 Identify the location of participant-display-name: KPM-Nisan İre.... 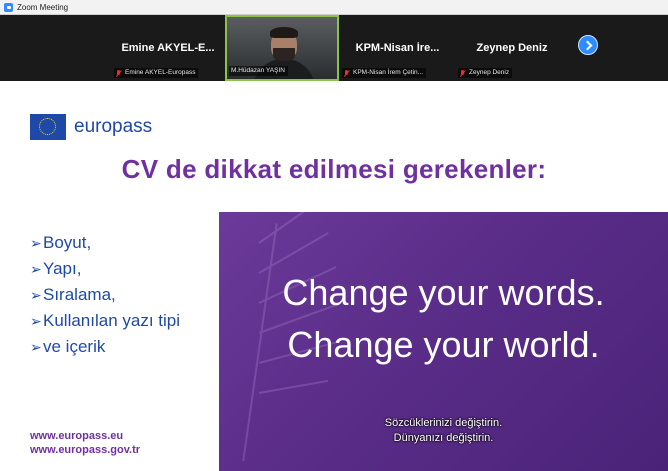
(397, 48).